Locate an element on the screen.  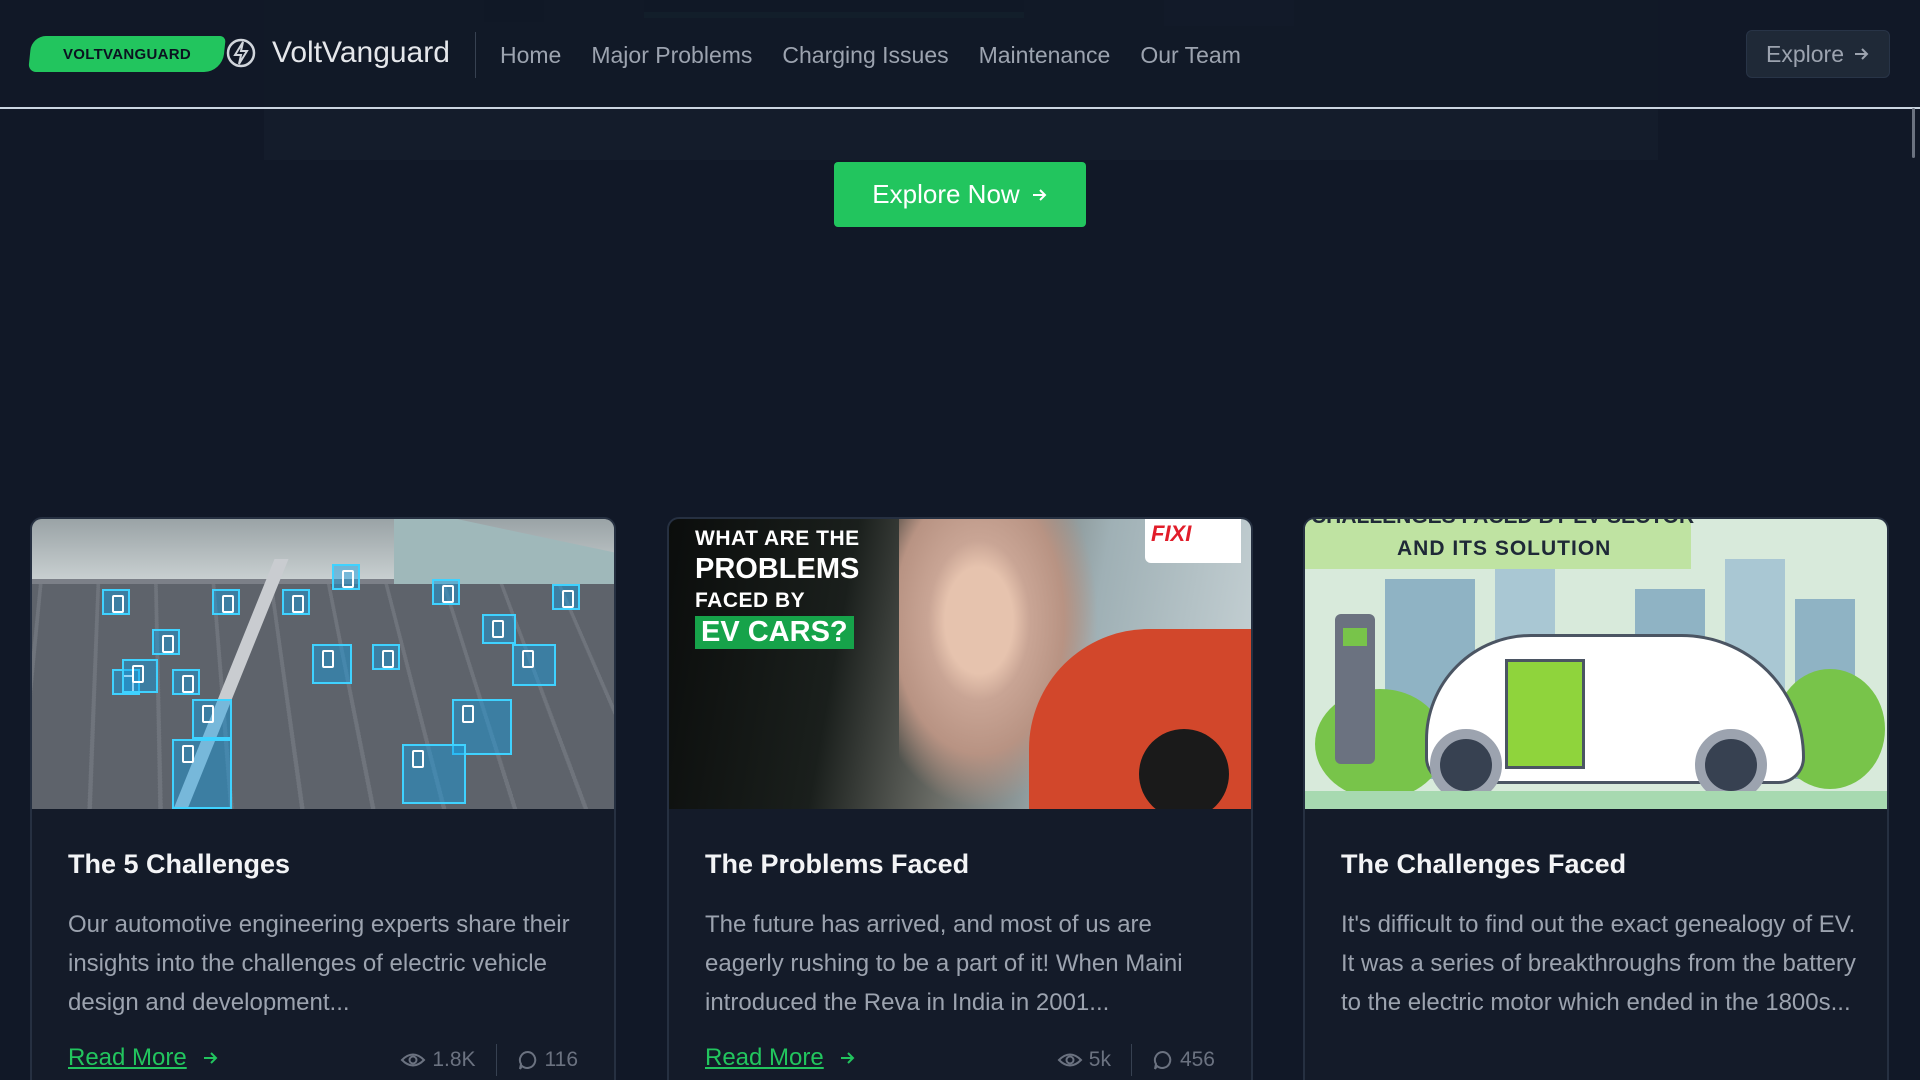
brand-divider is located at coordinates (475, 55).